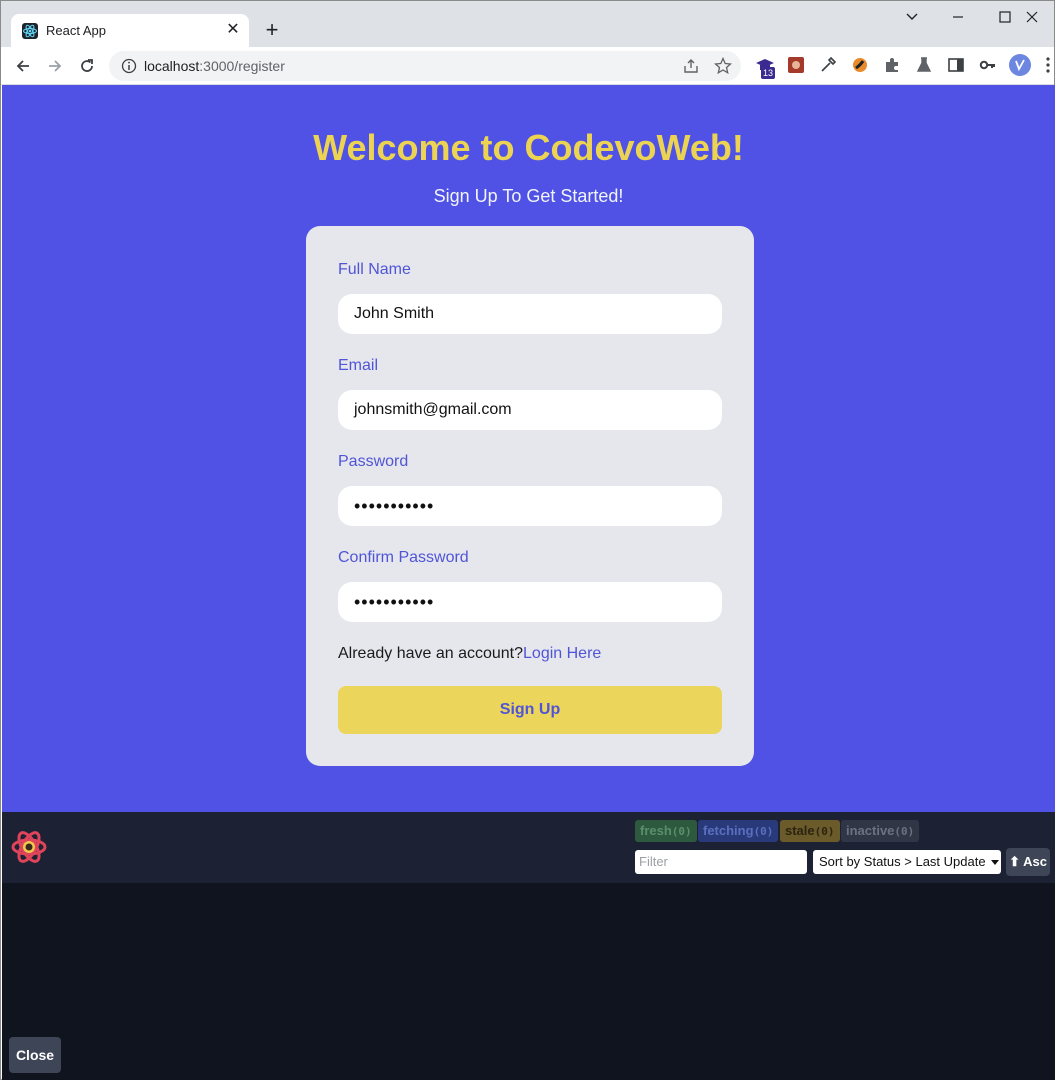 This screenshot has height=1080, width=1055. I want to click on page-subtitle: Sign Up To Get Started!, so click(528, 196).